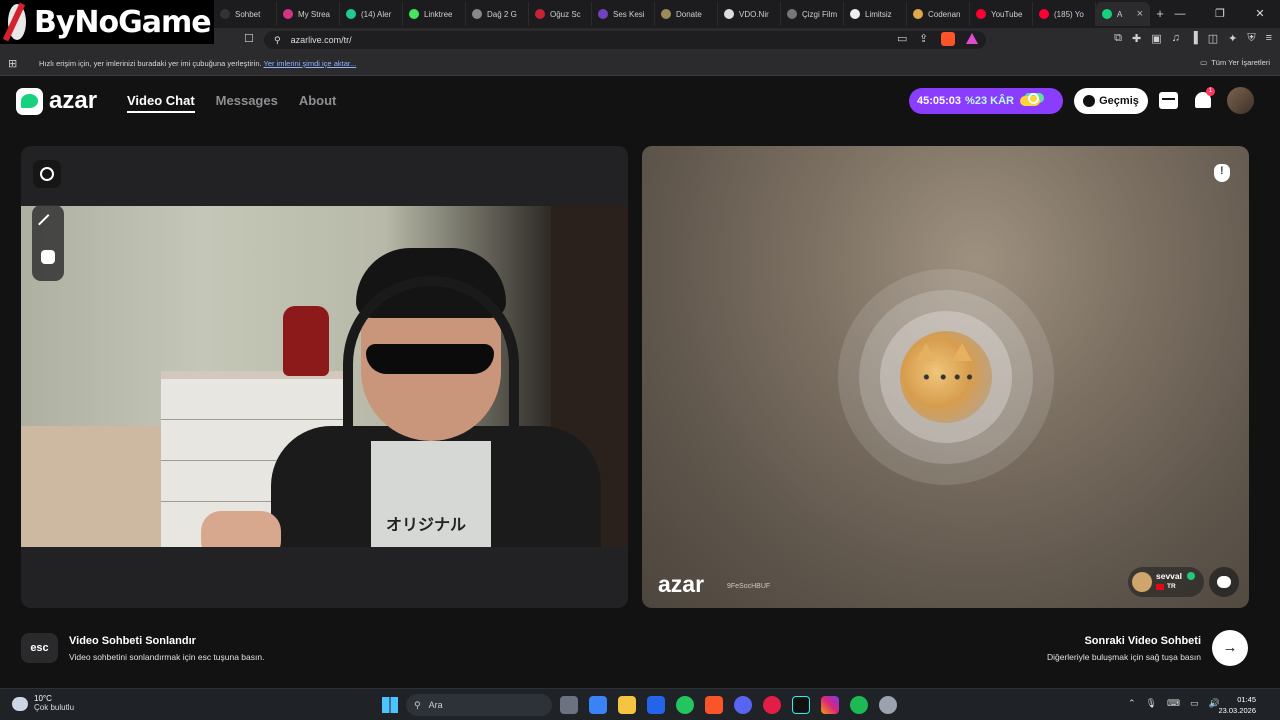 This screenshot has height=720, width=1280. I want to click on browser-tab: Linktree, so click(434, 14).